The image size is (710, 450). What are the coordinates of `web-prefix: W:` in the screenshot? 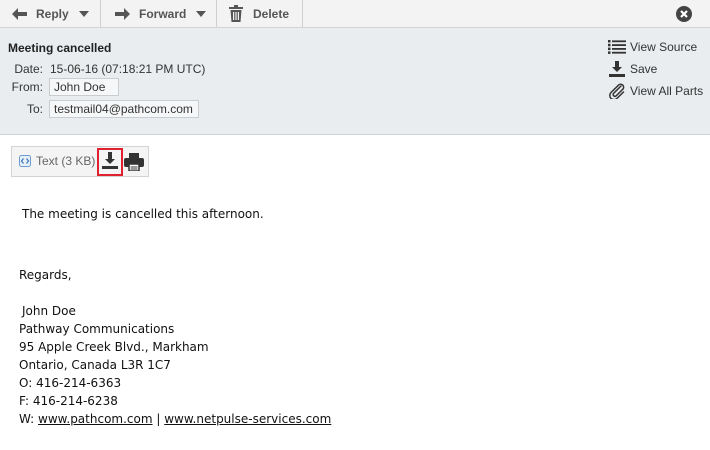 It's located at (29, 419).